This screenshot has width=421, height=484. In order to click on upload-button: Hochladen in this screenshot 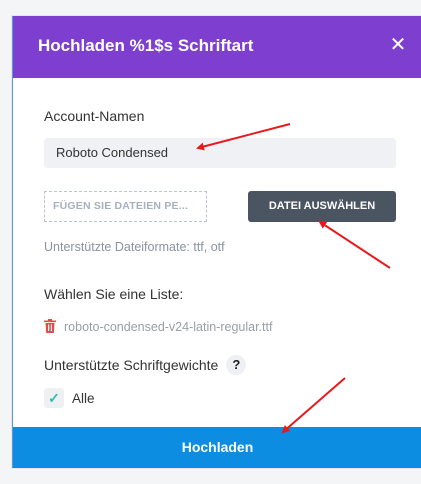, I will do `click(217, 447)`.